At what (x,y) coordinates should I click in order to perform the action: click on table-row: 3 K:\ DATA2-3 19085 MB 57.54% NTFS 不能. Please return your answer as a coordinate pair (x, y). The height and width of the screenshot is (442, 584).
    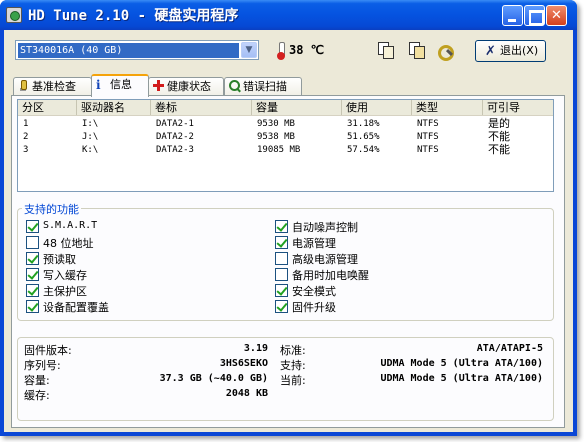
    Looking at the image, I should click on (285, 150).